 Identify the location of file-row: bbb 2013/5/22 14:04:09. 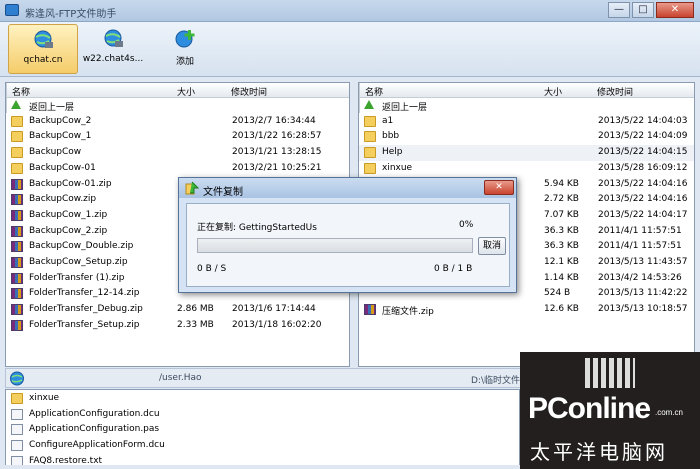
(526, 137).